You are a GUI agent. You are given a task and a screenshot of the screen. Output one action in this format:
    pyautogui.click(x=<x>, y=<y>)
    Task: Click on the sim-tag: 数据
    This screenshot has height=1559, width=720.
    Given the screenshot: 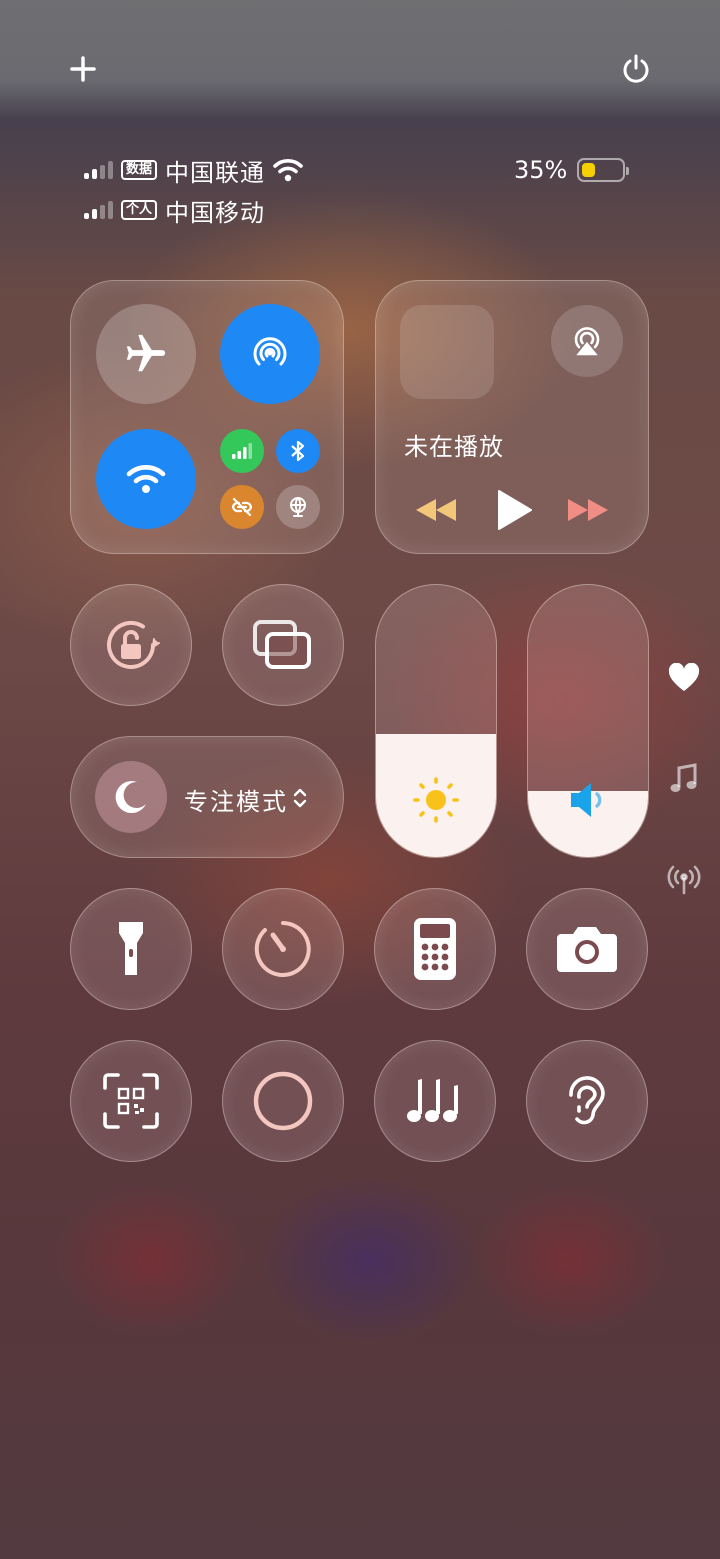 What is the action you would take?
    pyautogui.click(x=139, y=170)
    